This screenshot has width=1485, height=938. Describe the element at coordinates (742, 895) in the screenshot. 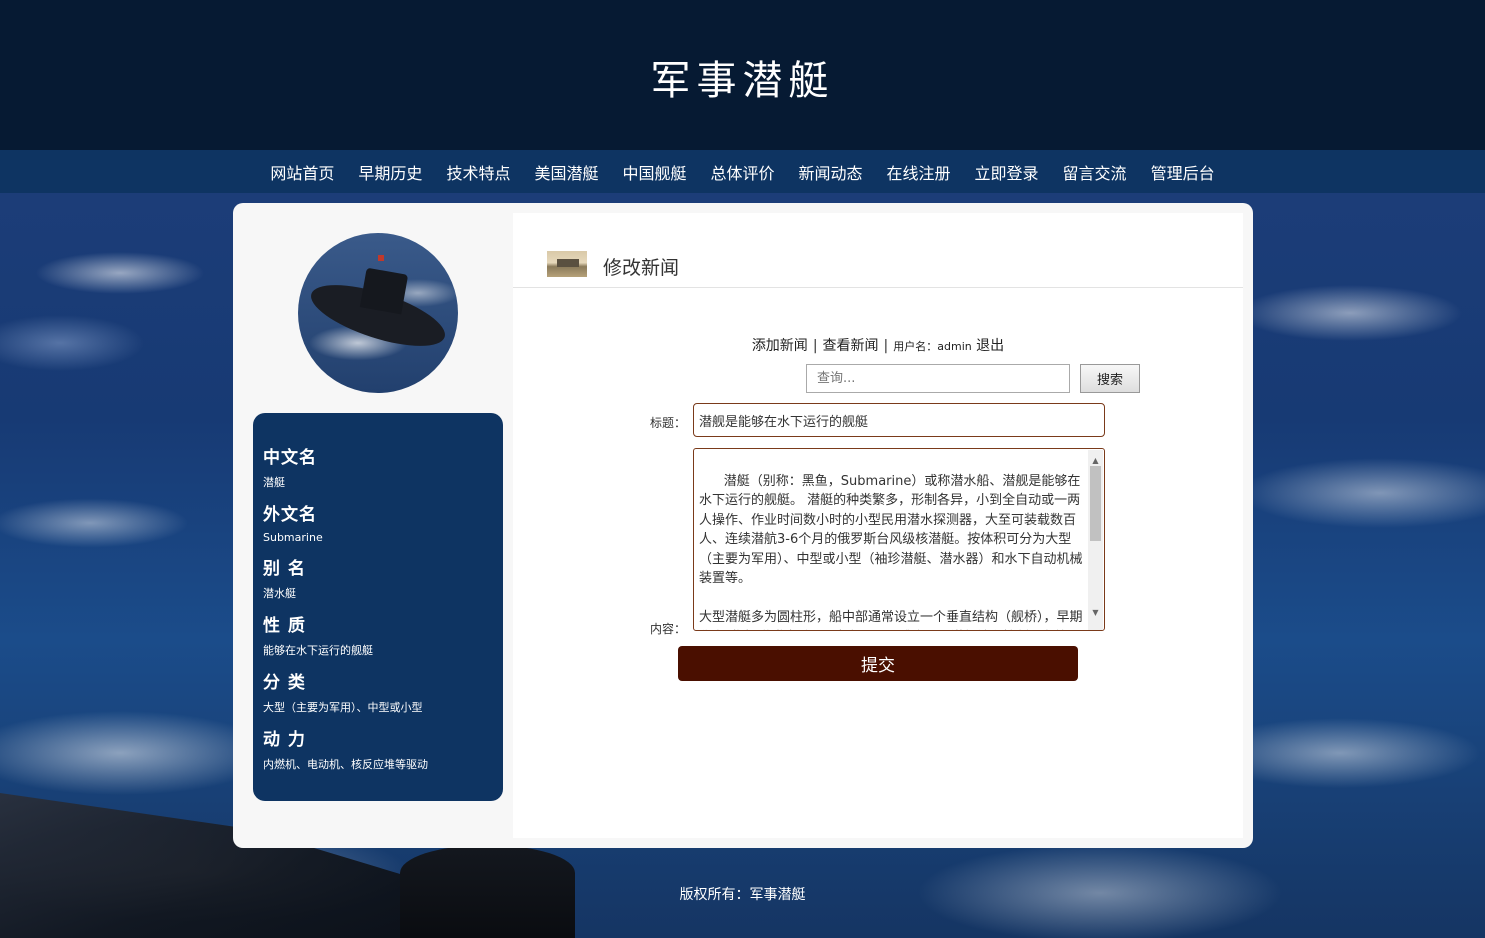

I see `footer-copyright: 版权所有：军事潜艇` at that location.